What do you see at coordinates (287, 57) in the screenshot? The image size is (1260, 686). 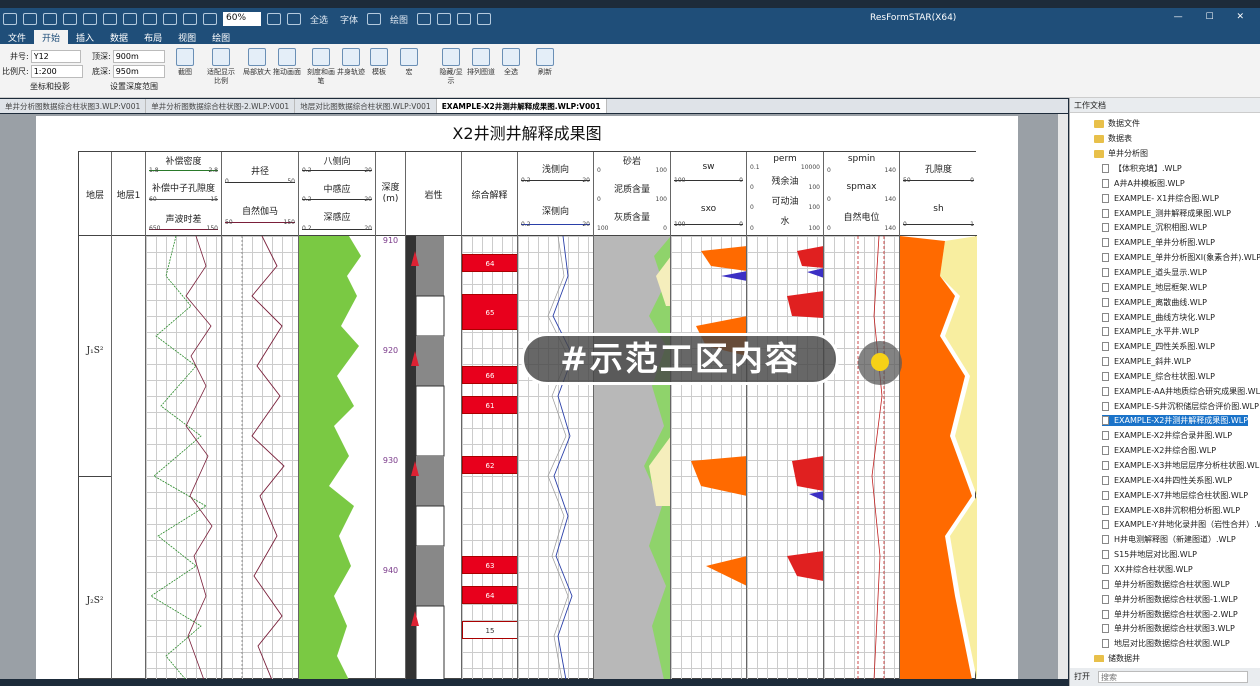 I see `hand-icon` at bounding box center [287, 57].